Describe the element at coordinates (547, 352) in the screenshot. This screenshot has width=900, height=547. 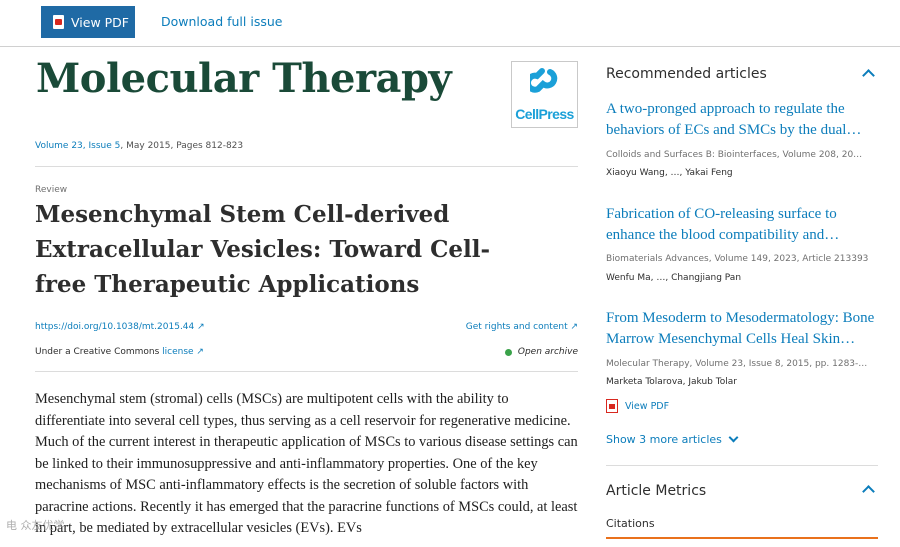
I see `open-archive-label: Open archive` at that location.